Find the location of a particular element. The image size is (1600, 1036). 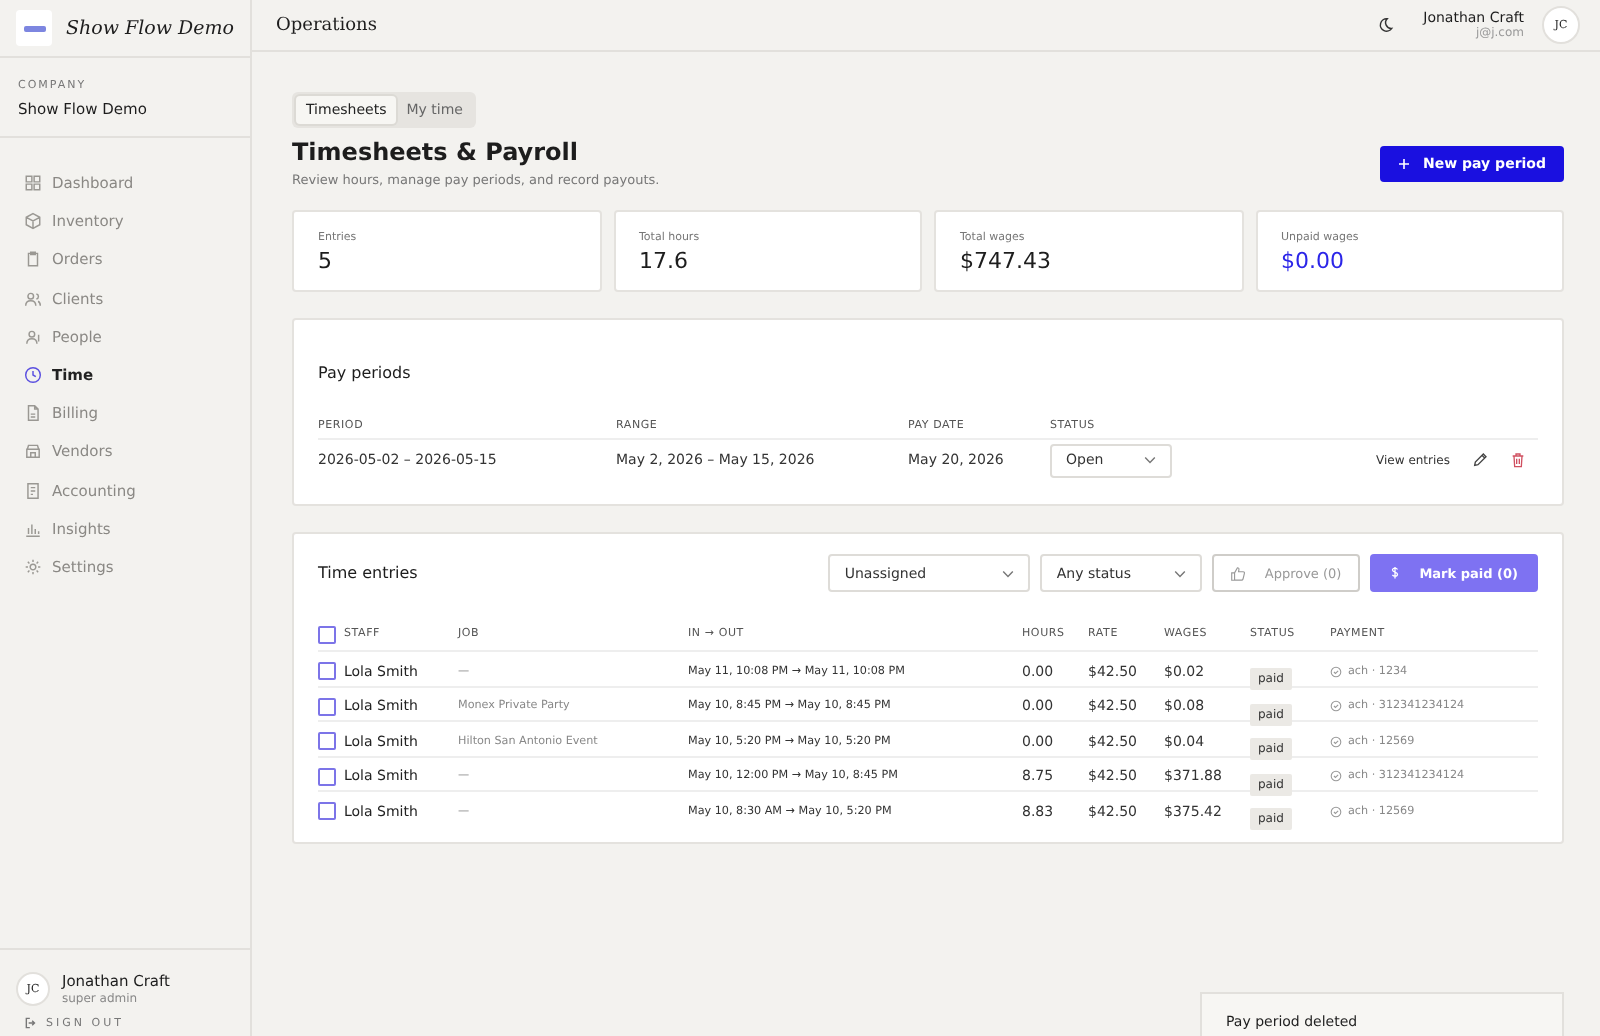

brand-name: Show Flow Demo is located at coordinates (150, 28).